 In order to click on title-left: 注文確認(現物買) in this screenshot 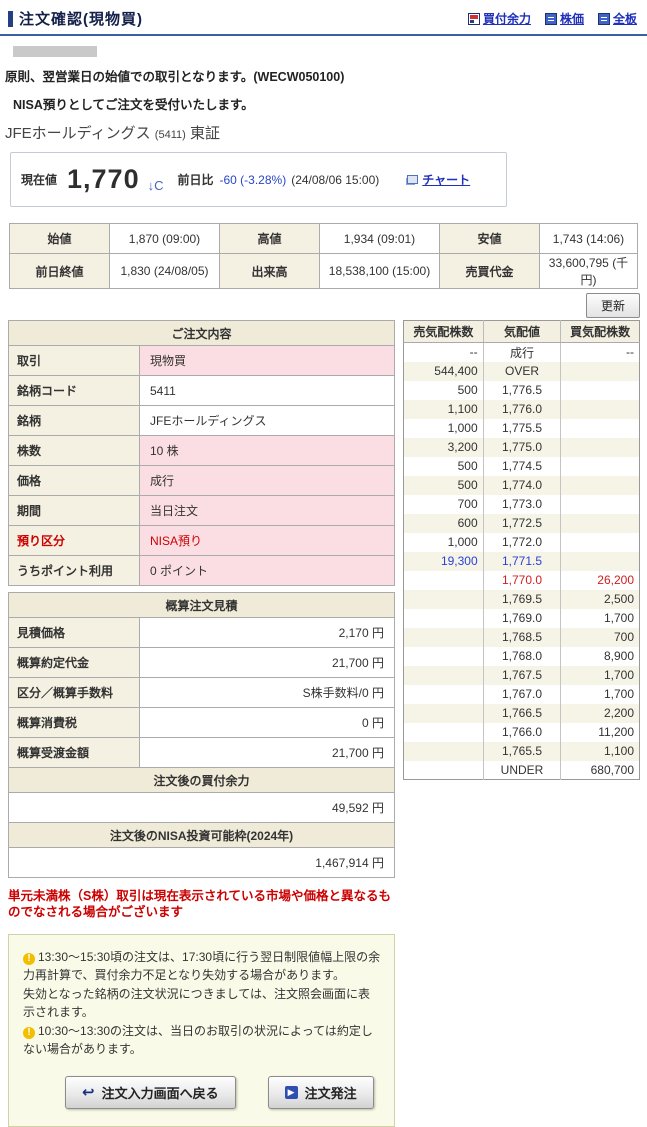, I will do `click(75, 18)`.